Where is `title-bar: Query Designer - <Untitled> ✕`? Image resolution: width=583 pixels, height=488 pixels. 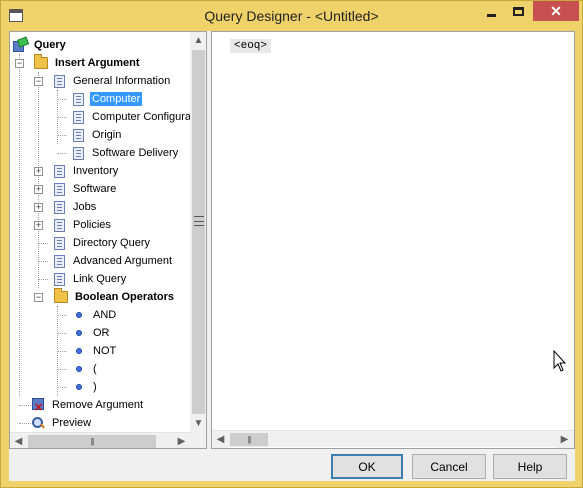 title-bar: Query Designer - <Untitled> ✕ is located at coordinates (291, 16).